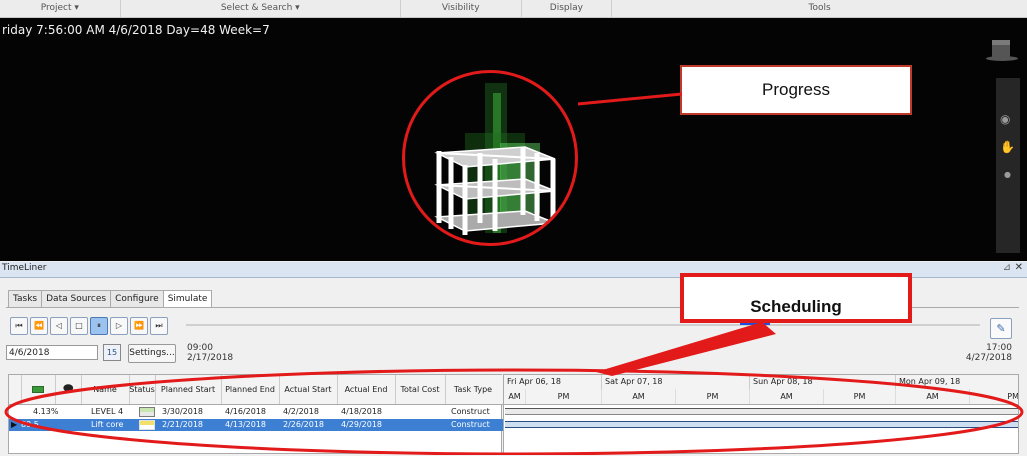  What do you see at coordinates (137, 298) in the screenshot?
I see `tab-configure: Configure` at bounding box center [137, 298].